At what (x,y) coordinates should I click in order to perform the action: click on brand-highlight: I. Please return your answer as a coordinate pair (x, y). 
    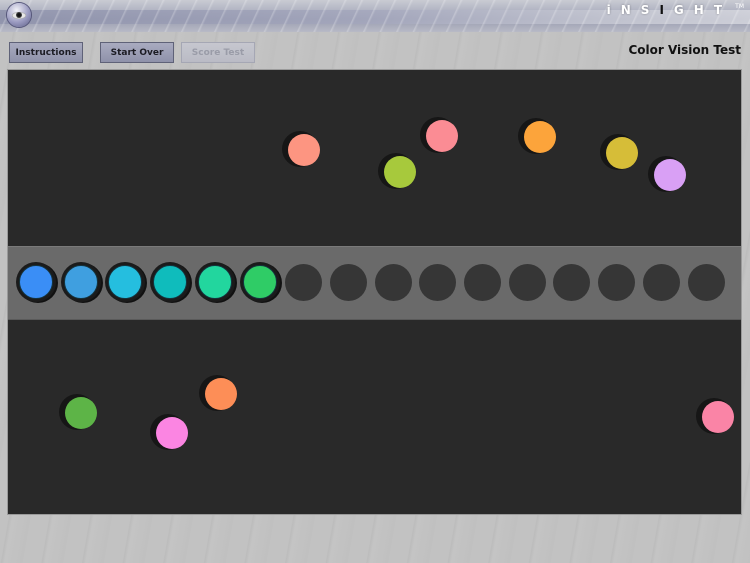
    Looking at the image, I should click on (666, 10).